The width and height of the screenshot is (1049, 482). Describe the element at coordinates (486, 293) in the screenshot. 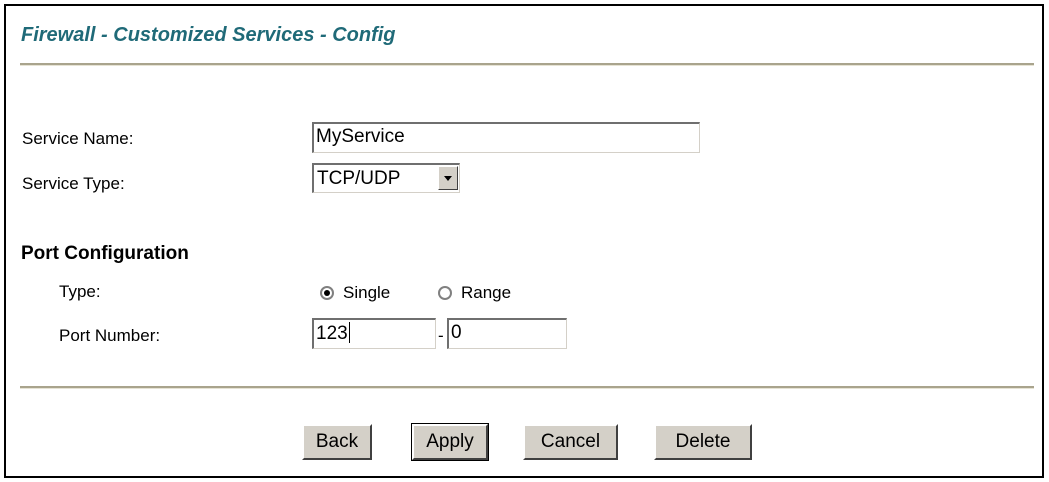

I see `radio-range-label: Range` at that location.